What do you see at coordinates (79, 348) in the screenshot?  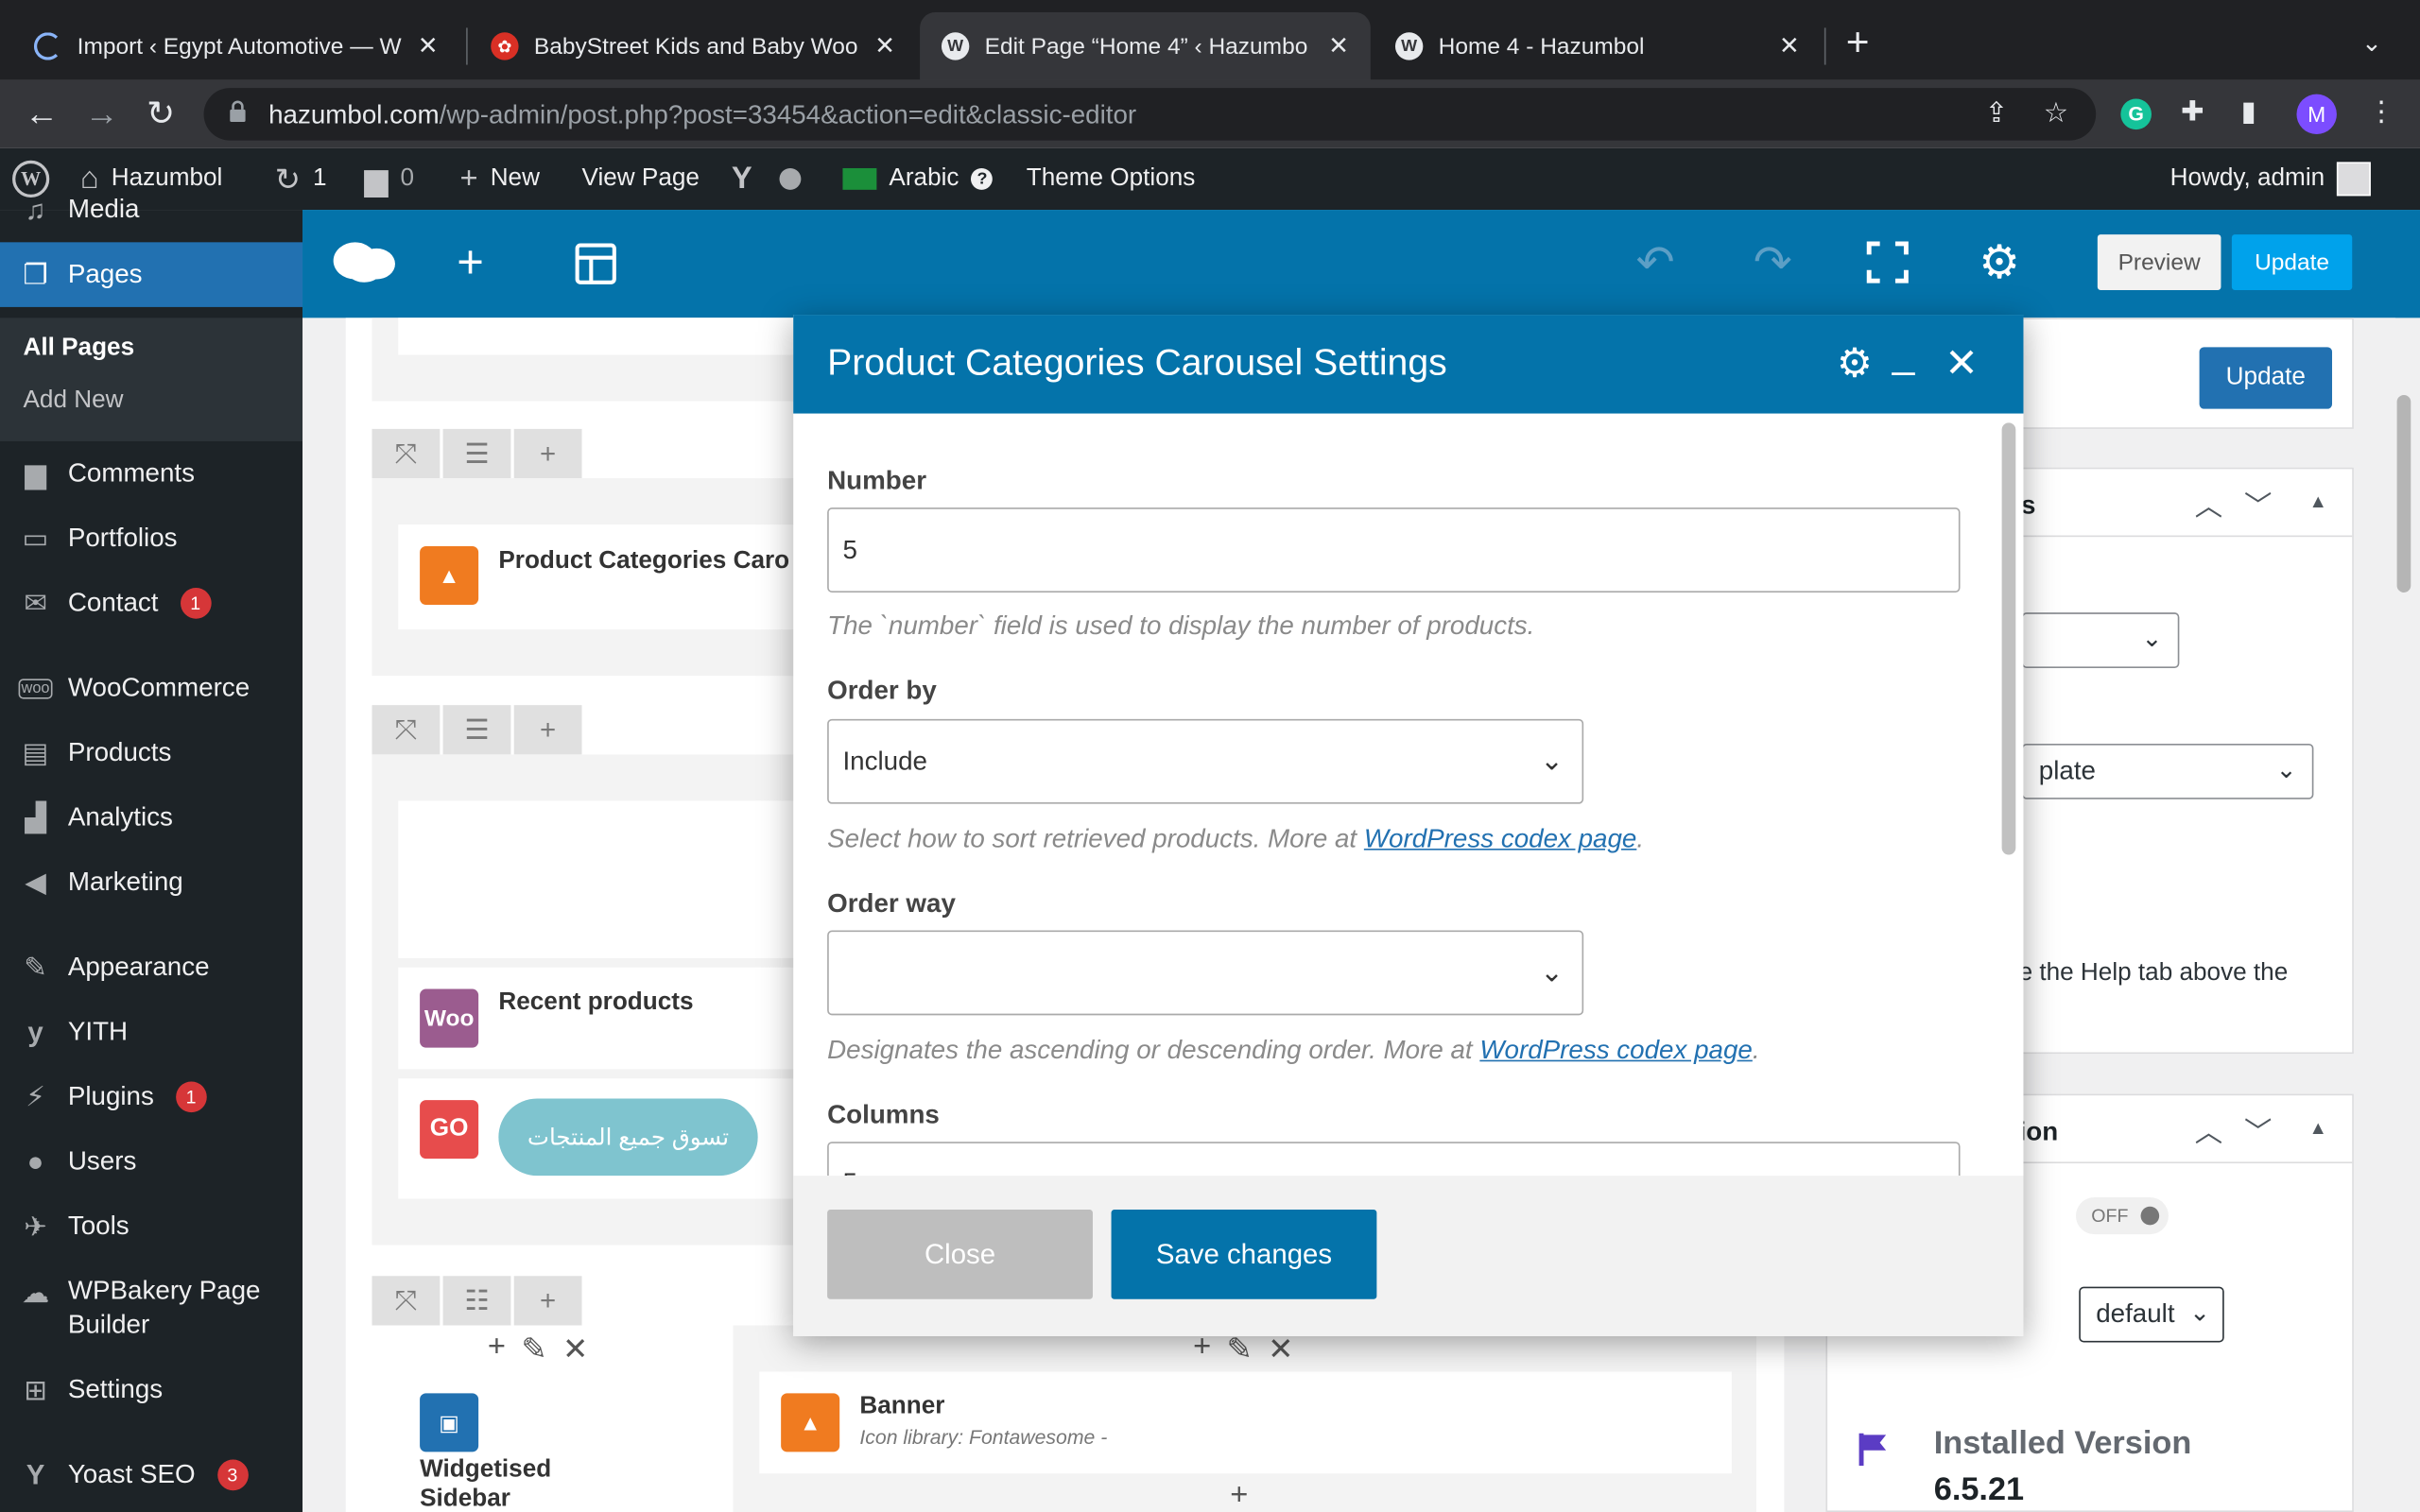 I see `submenu-all-pages: All Pages` at bounding box center [79, 348].